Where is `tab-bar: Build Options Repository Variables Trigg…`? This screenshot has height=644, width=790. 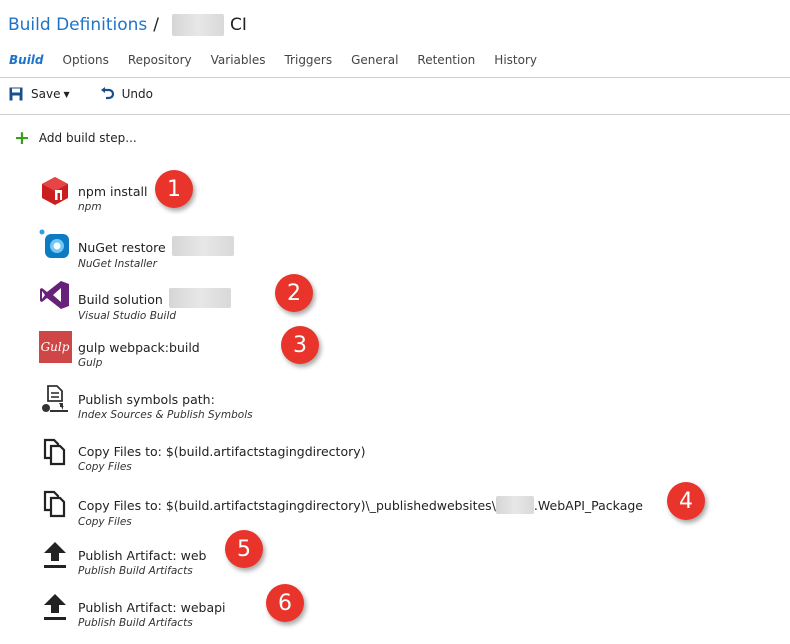
tab-bar: Build Options Repository Variables Trigg… is located at coordinates (282, 60).